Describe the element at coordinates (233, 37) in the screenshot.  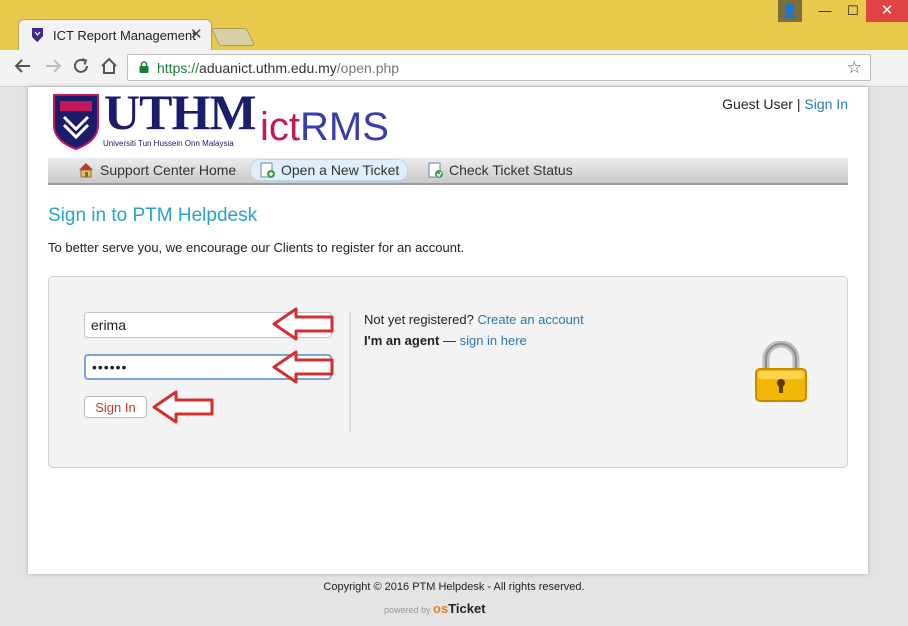
I see `new-tab-button` at that location.